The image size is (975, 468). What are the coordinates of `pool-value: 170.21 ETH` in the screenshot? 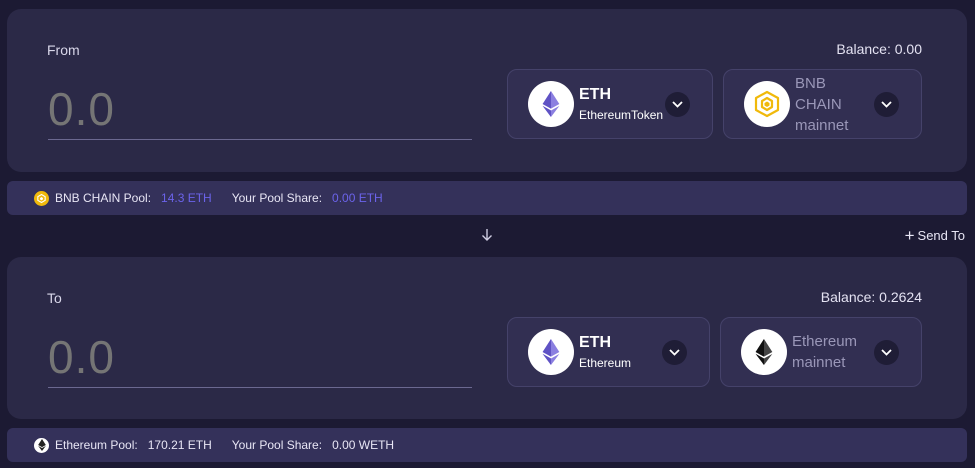 It's located at (179, 445).